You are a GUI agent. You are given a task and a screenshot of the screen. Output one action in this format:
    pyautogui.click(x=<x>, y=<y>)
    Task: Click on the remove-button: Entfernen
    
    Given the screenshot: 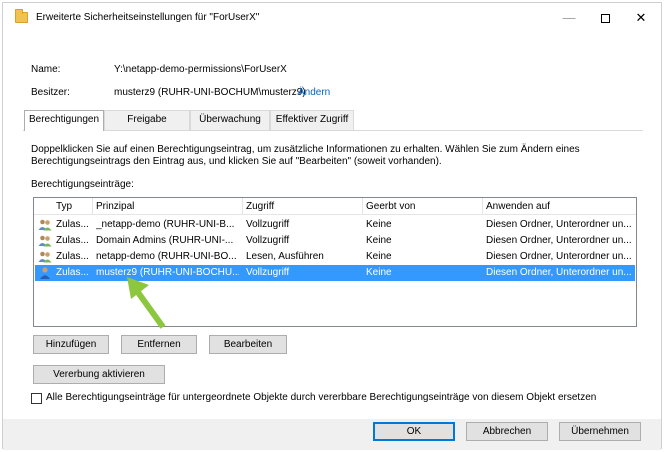 What is the action you would take?
    pyautogui.click(x=159, y=344)
    